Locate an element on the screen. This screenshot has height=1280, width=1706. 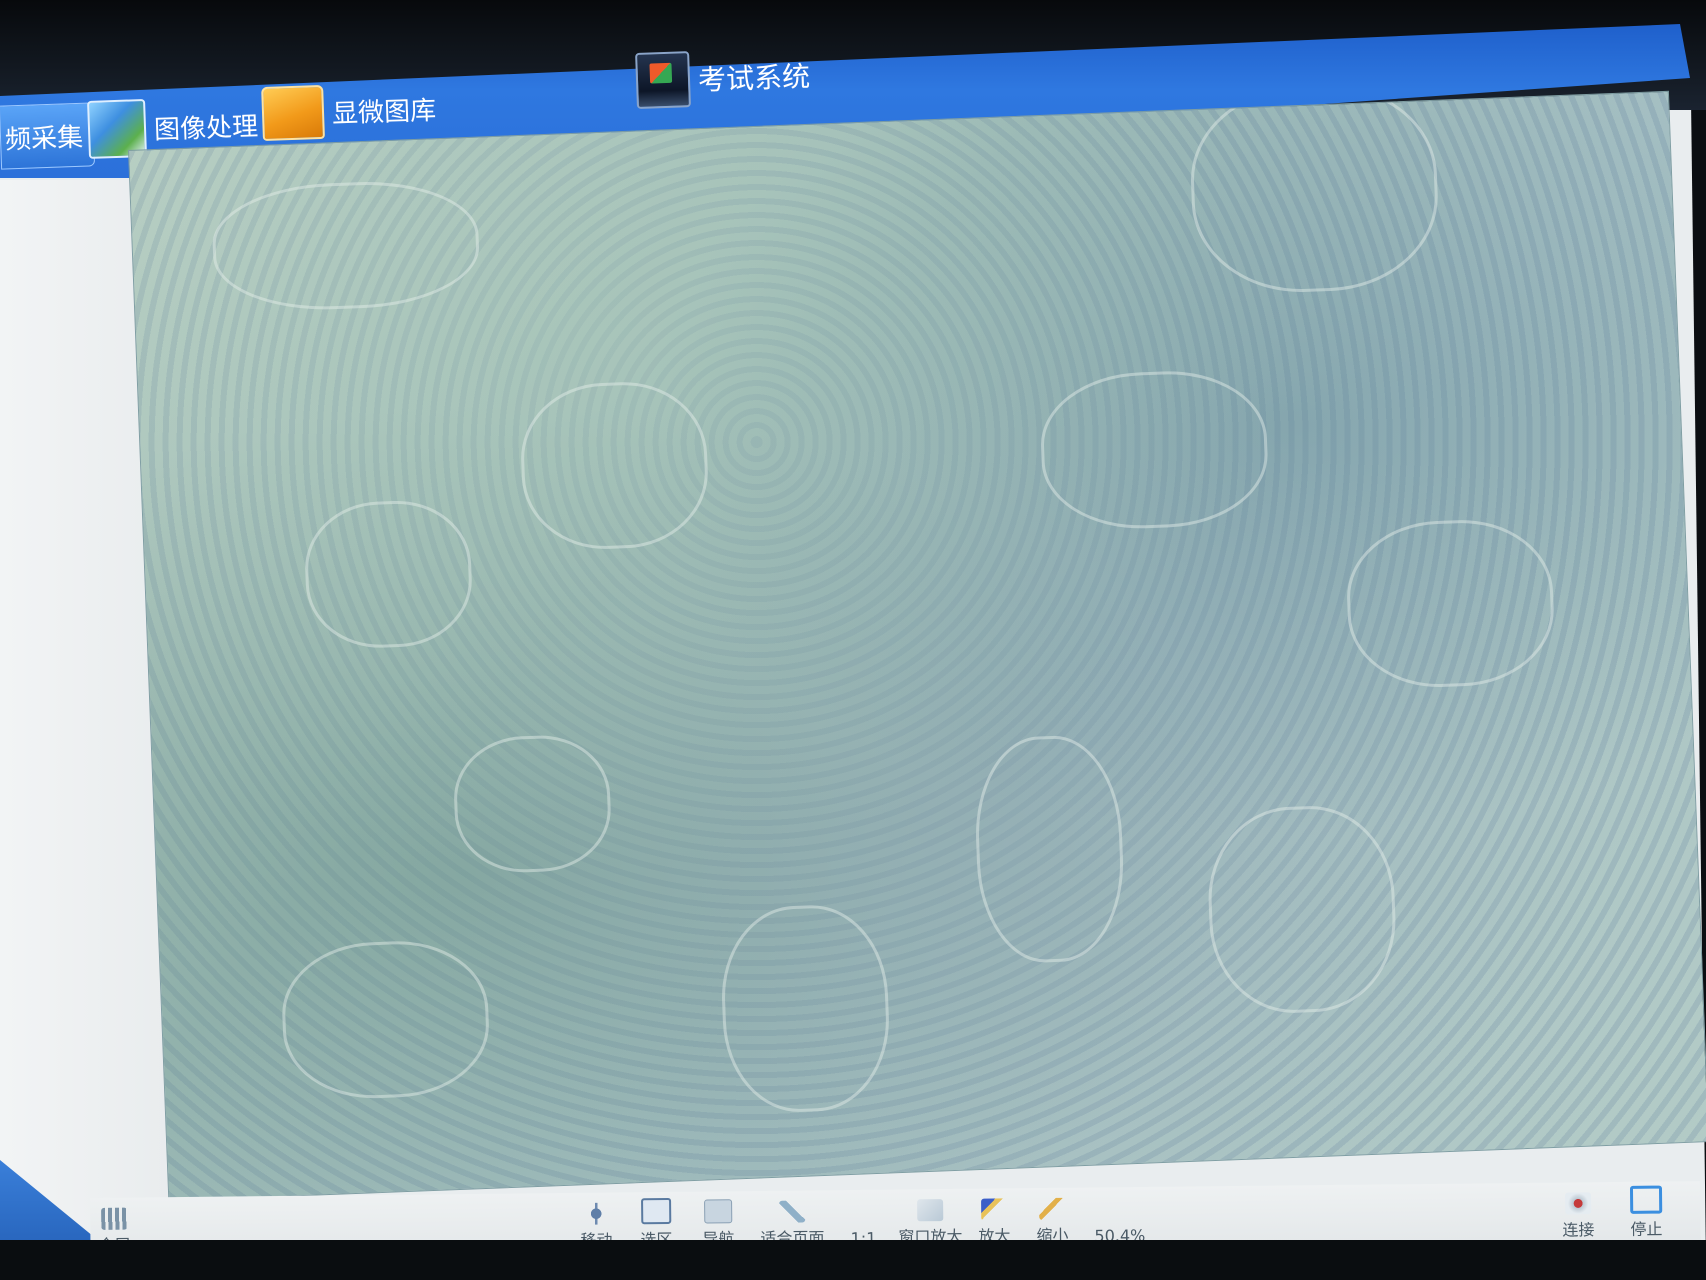
app-title: 考试系统 is located at coordinates (754, 78).